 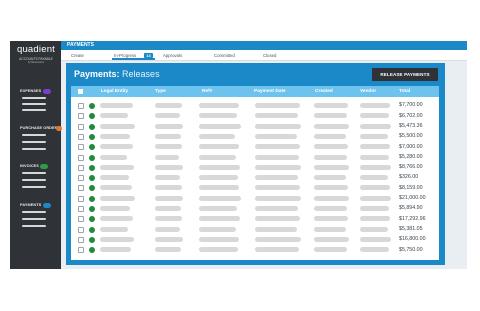 I want to click on release-payments-button: RELEASE PAYMENTS, so click(x=405, y=74).